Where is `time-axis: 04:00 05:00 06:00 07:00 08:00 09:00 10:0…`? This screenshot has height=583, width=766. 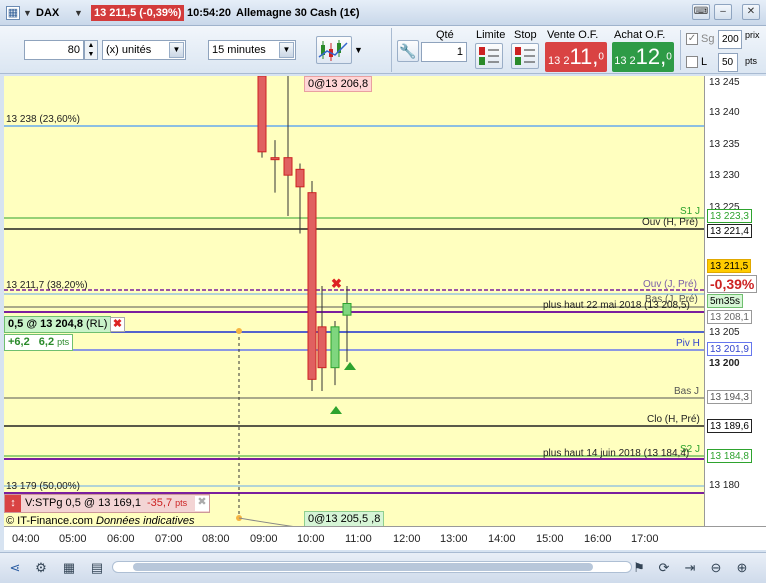 time-axis: 04:00 05:00 06:00 07:00 08:00 09:00 10:0… is located at coordinates (385, 538).